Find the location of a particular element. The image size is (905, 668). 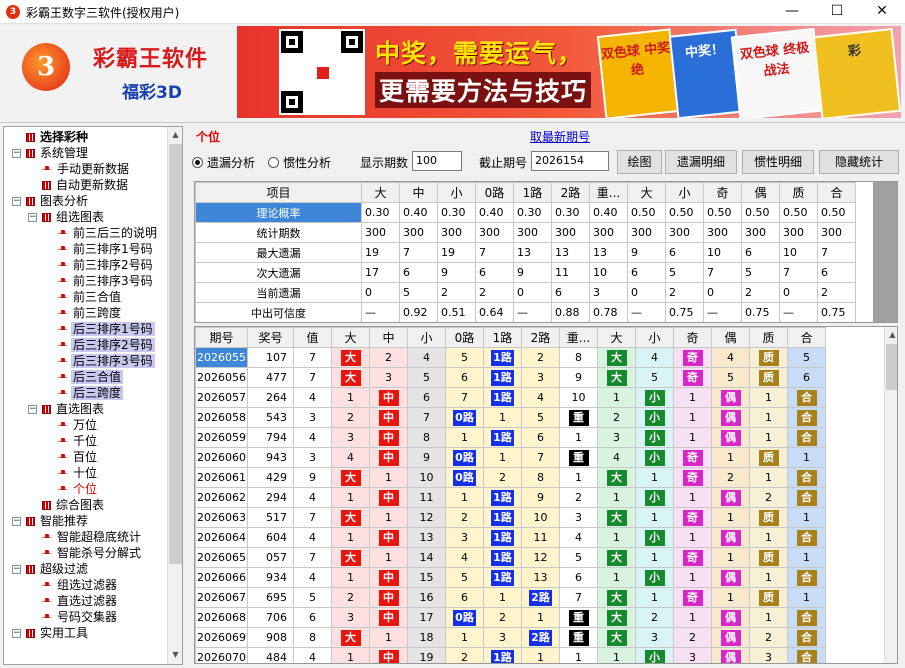

tree-item: 手动更新数据 is located at coordinates (85, 169).